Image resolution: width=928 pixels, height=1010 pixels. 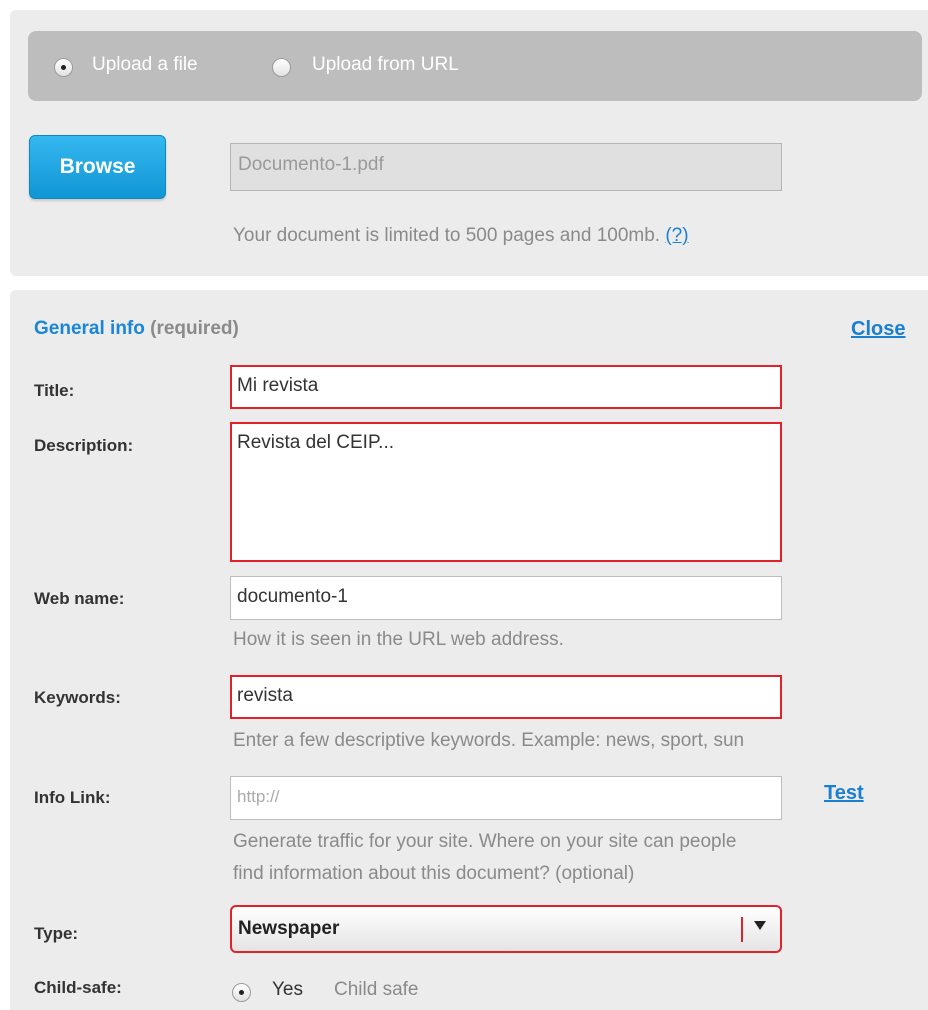 I want to click on web-name-label: Web name:, so click(x=79, y=598).